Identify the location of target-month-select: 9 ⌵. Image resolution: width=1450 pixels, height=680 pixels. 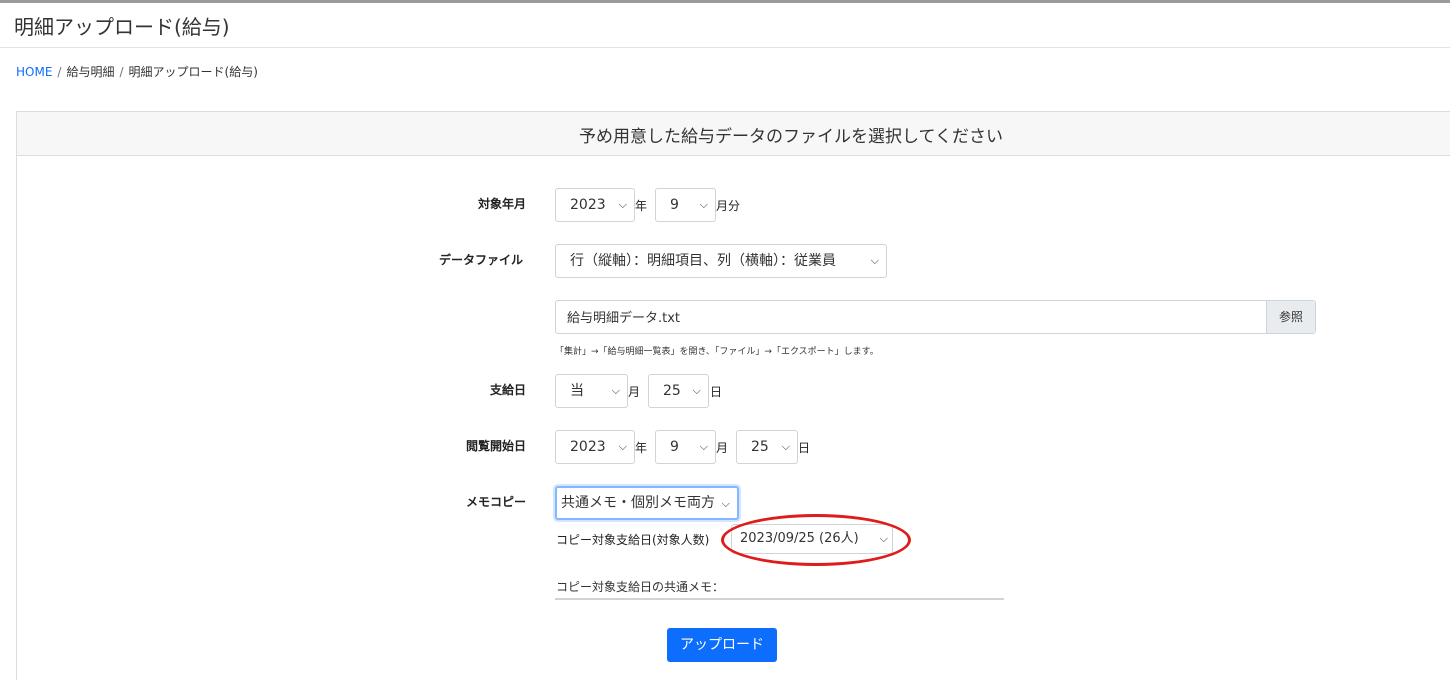
(685, 205).